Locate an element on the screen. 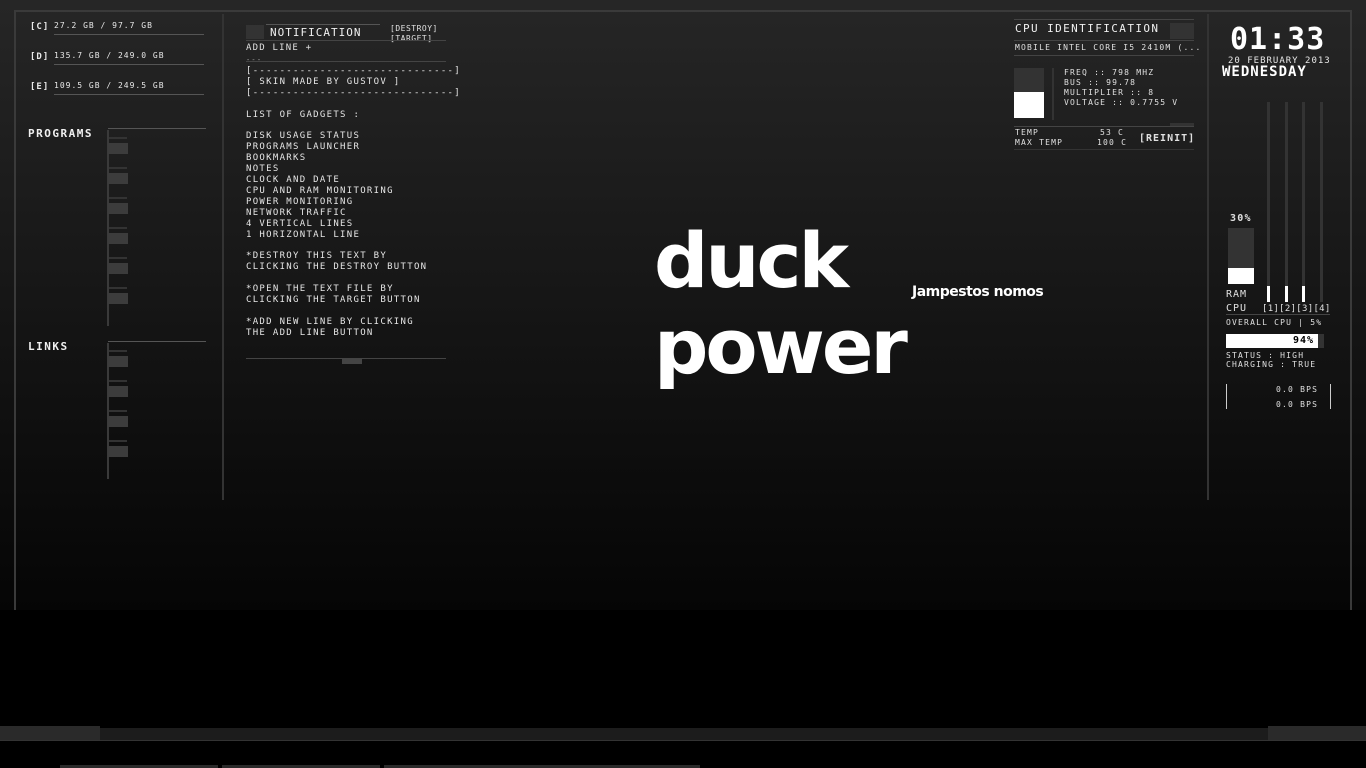  network-bracket-right is located at coordinates (1330, 396).